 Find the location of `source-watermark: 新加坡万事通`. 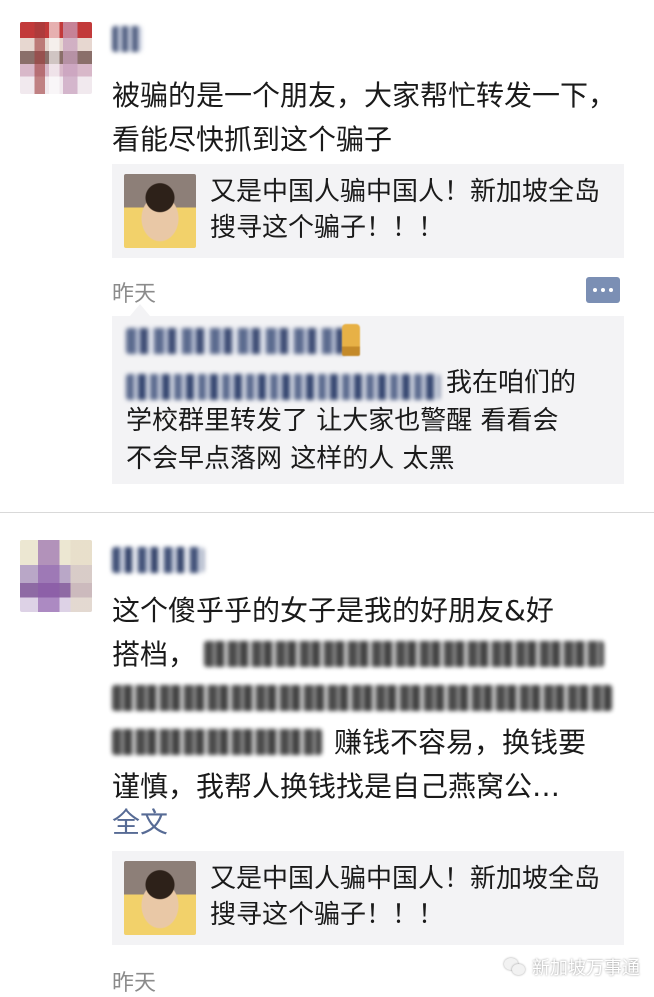

source-watermark: 新加坡万事通 is located at coordinates (572, 967).